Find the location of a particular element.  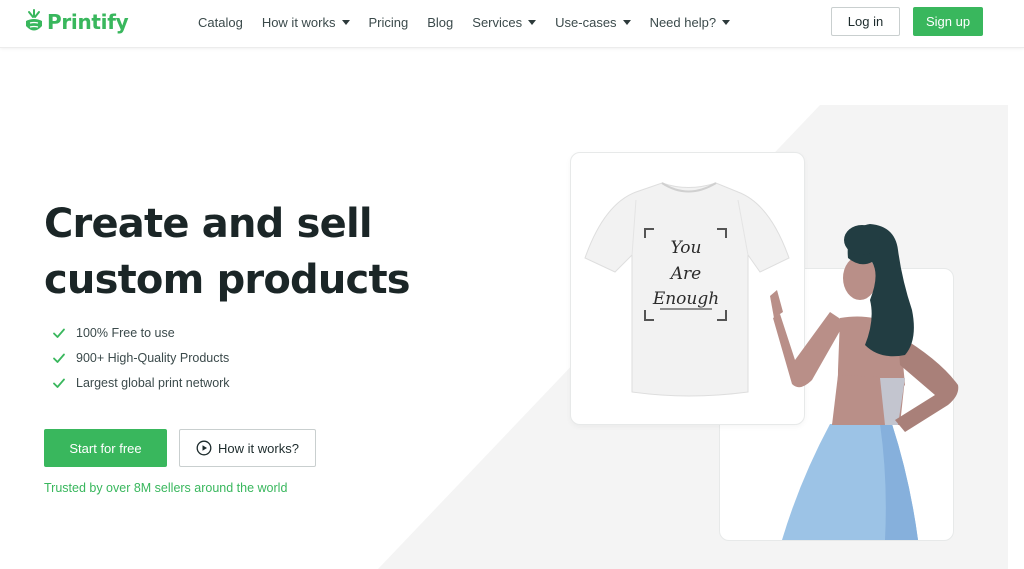

feature-item: 900+ High-Quality Products is located at coordinates (141, 357).